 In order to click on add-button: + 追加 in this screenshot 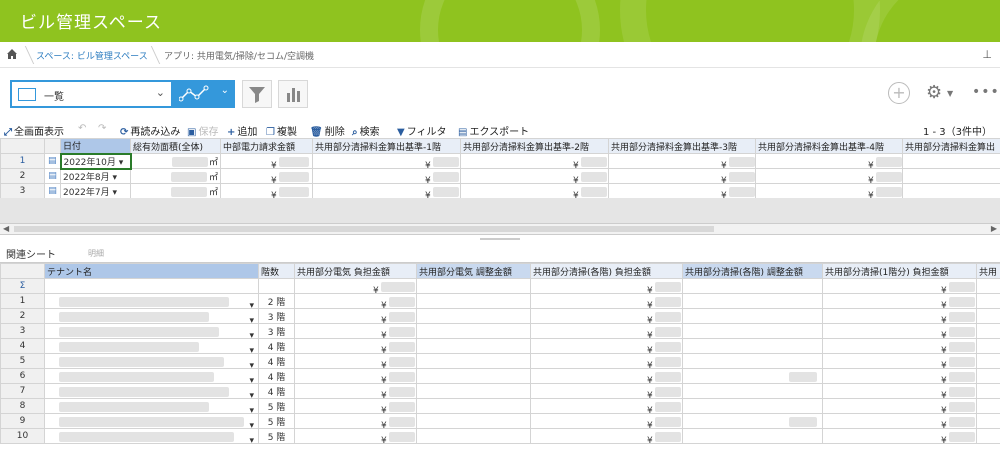, I will do `click(242, 130)`.